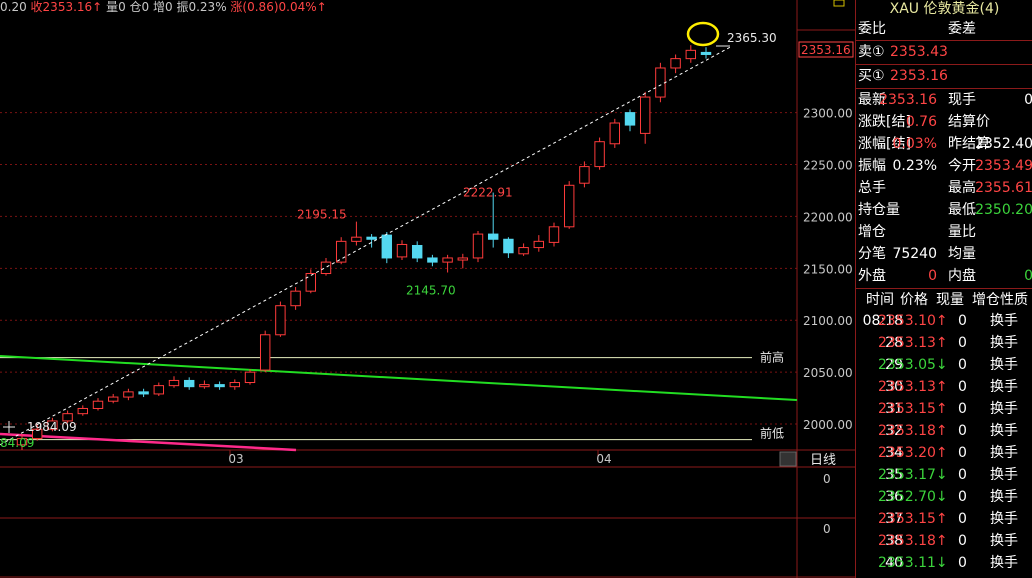 This screenshot has width=1032, height=578. I want to click on corner-box-icon, so click(839, 3).